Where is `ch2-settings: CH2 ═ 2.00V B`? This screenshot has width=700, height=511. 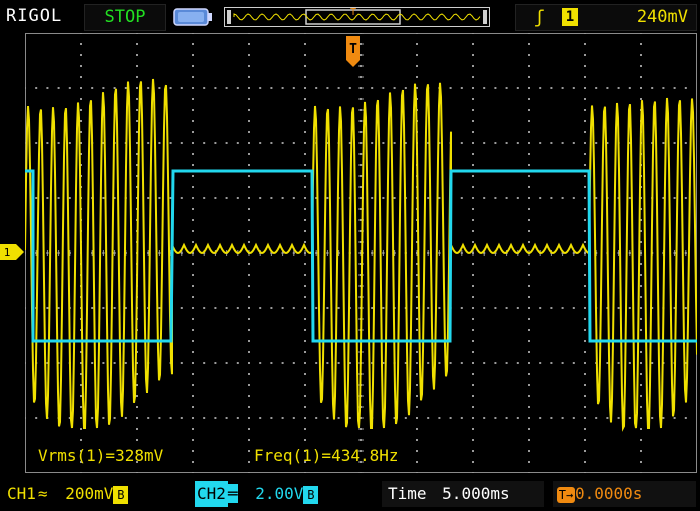 ch2-settings: CH2 ═ 2.00V B is located at coordinates (279, 494).